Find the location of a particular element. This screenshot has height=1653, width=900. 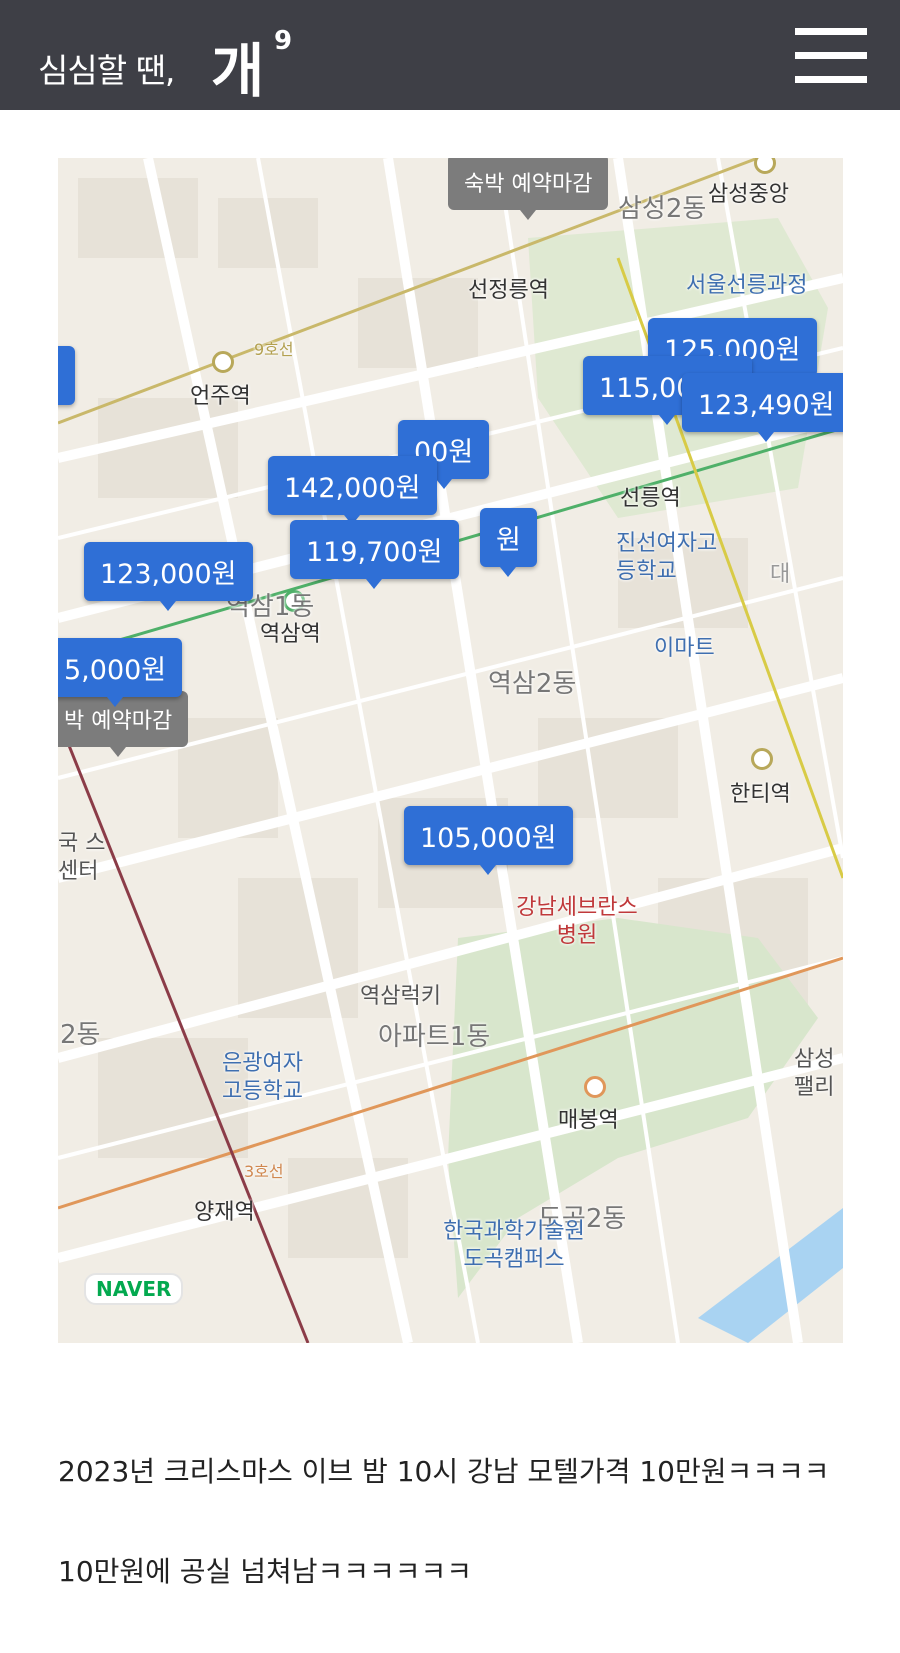

logo-mark: 개 is located at coordinates (238, 71).